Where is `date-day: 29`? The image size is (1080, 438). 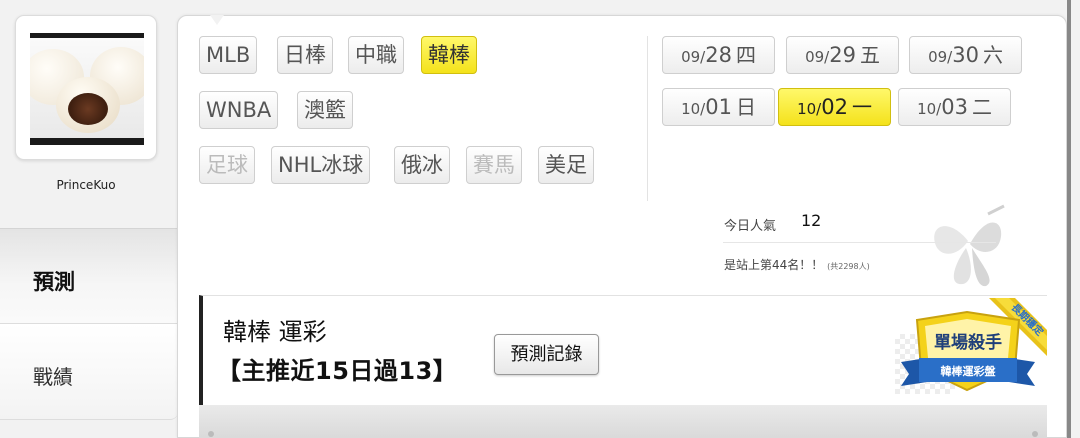
date-day: 29 is located at coordinates (842, 55).